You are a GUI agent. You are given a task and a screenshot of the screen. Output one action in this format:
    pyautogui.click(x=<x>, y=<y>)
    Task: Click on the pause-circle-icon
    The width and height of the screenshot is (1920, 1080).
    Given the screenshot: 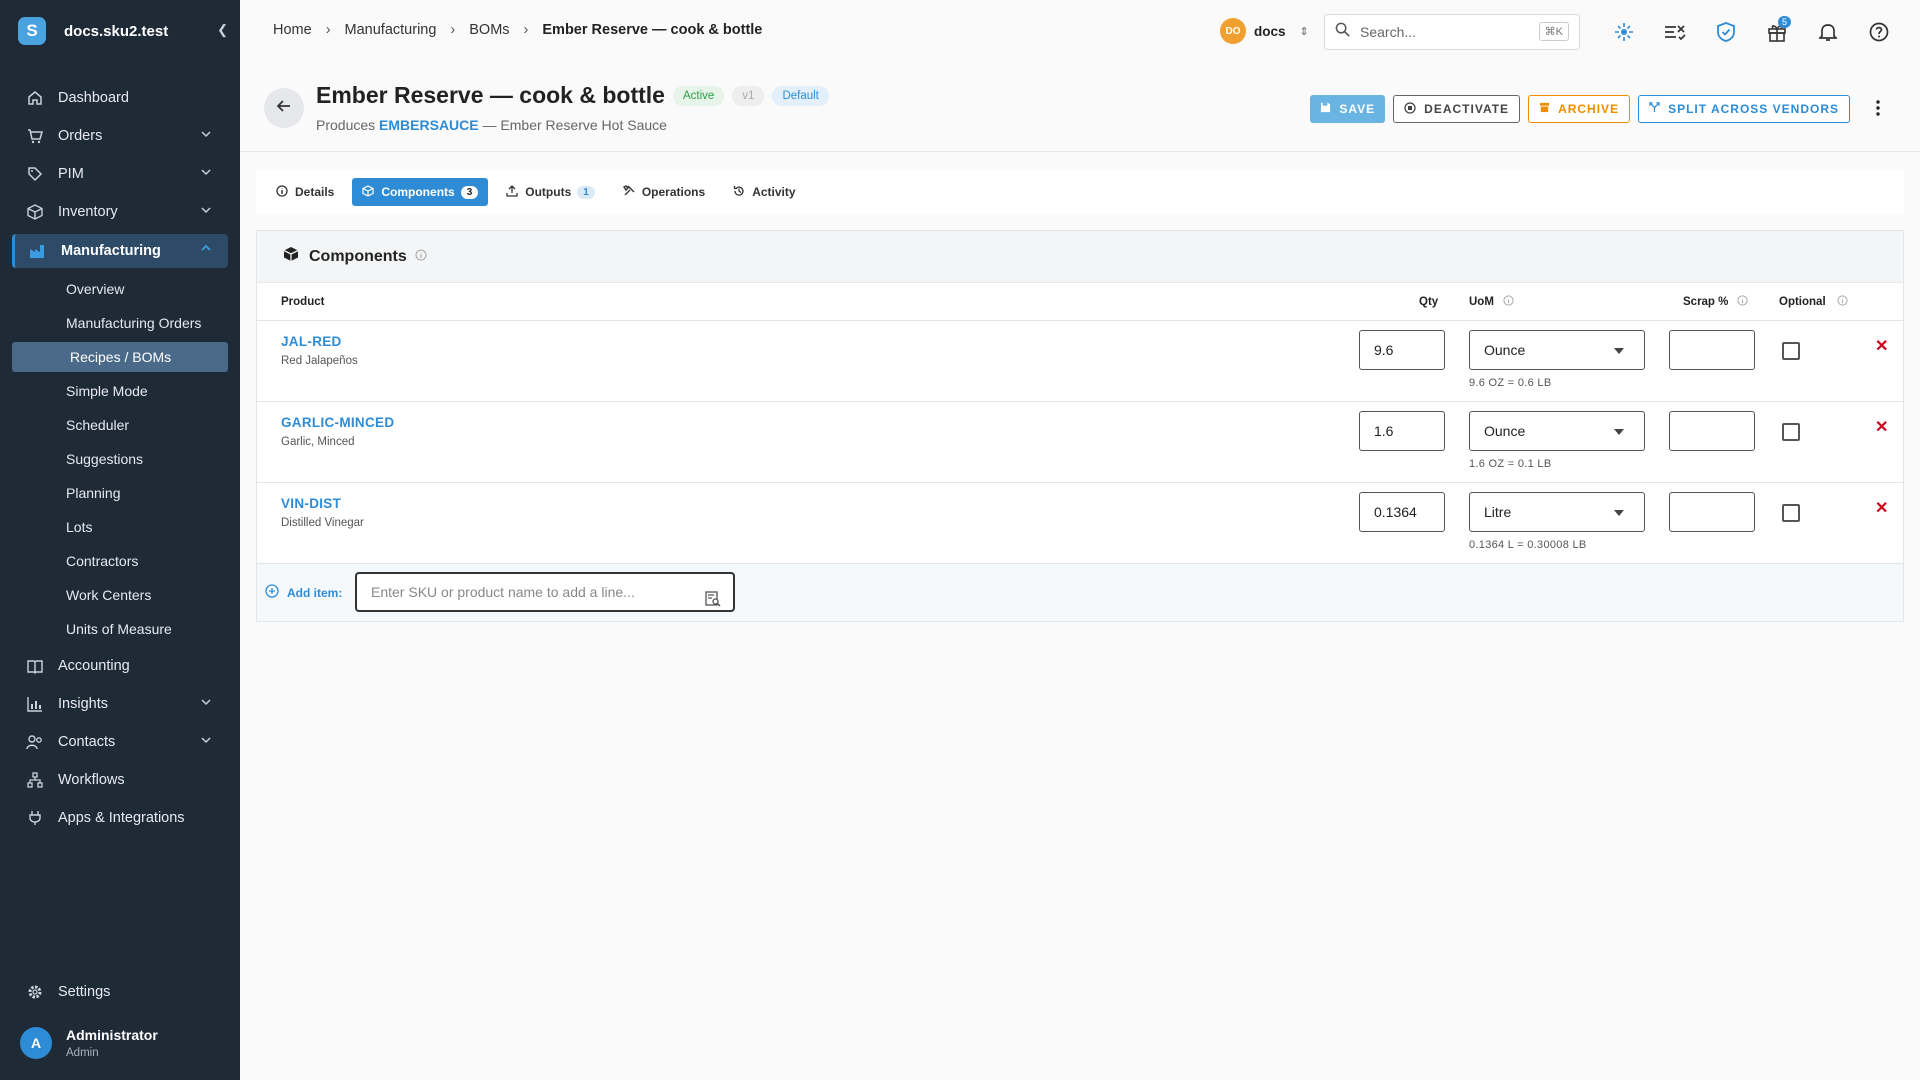 What is the action you would take?
    pyautogui.click(x=1410, y=109)
    